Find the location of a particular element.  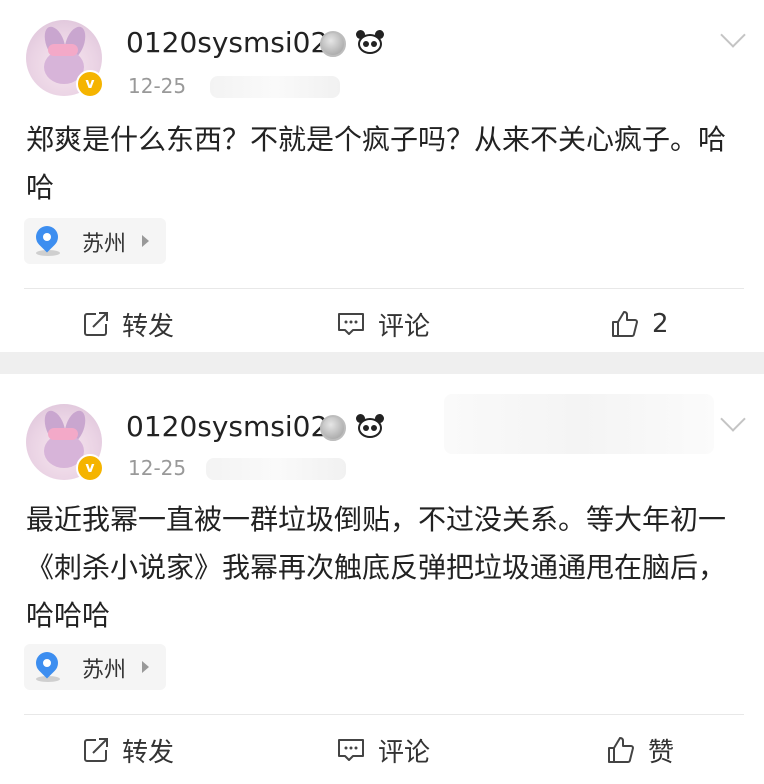

like-label: 赞 is located at coordinates (661, 752).